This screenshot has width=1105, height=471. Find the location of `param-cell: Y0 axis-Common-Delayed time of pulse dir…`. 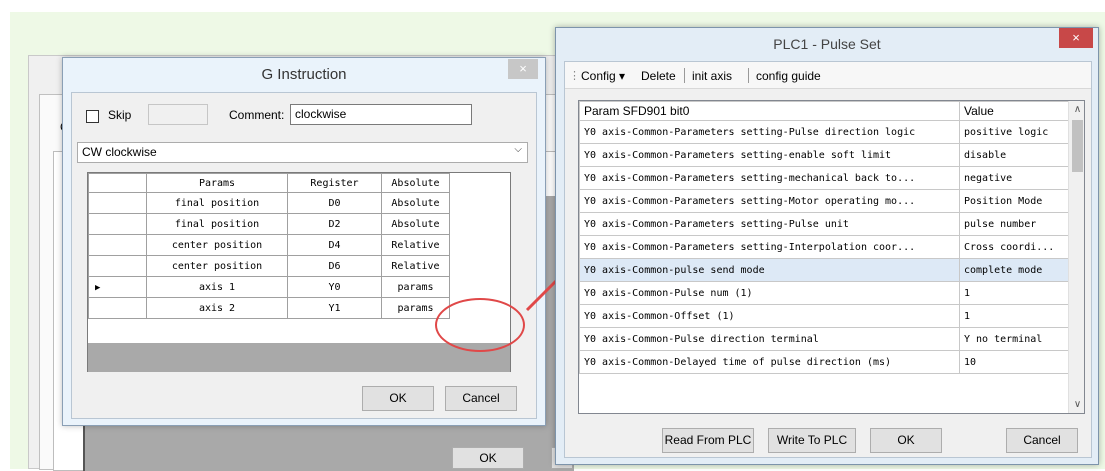

param-cell: Y0 axis-Common-Delayed time of pulse dir… is located at coordinates (769, 362).